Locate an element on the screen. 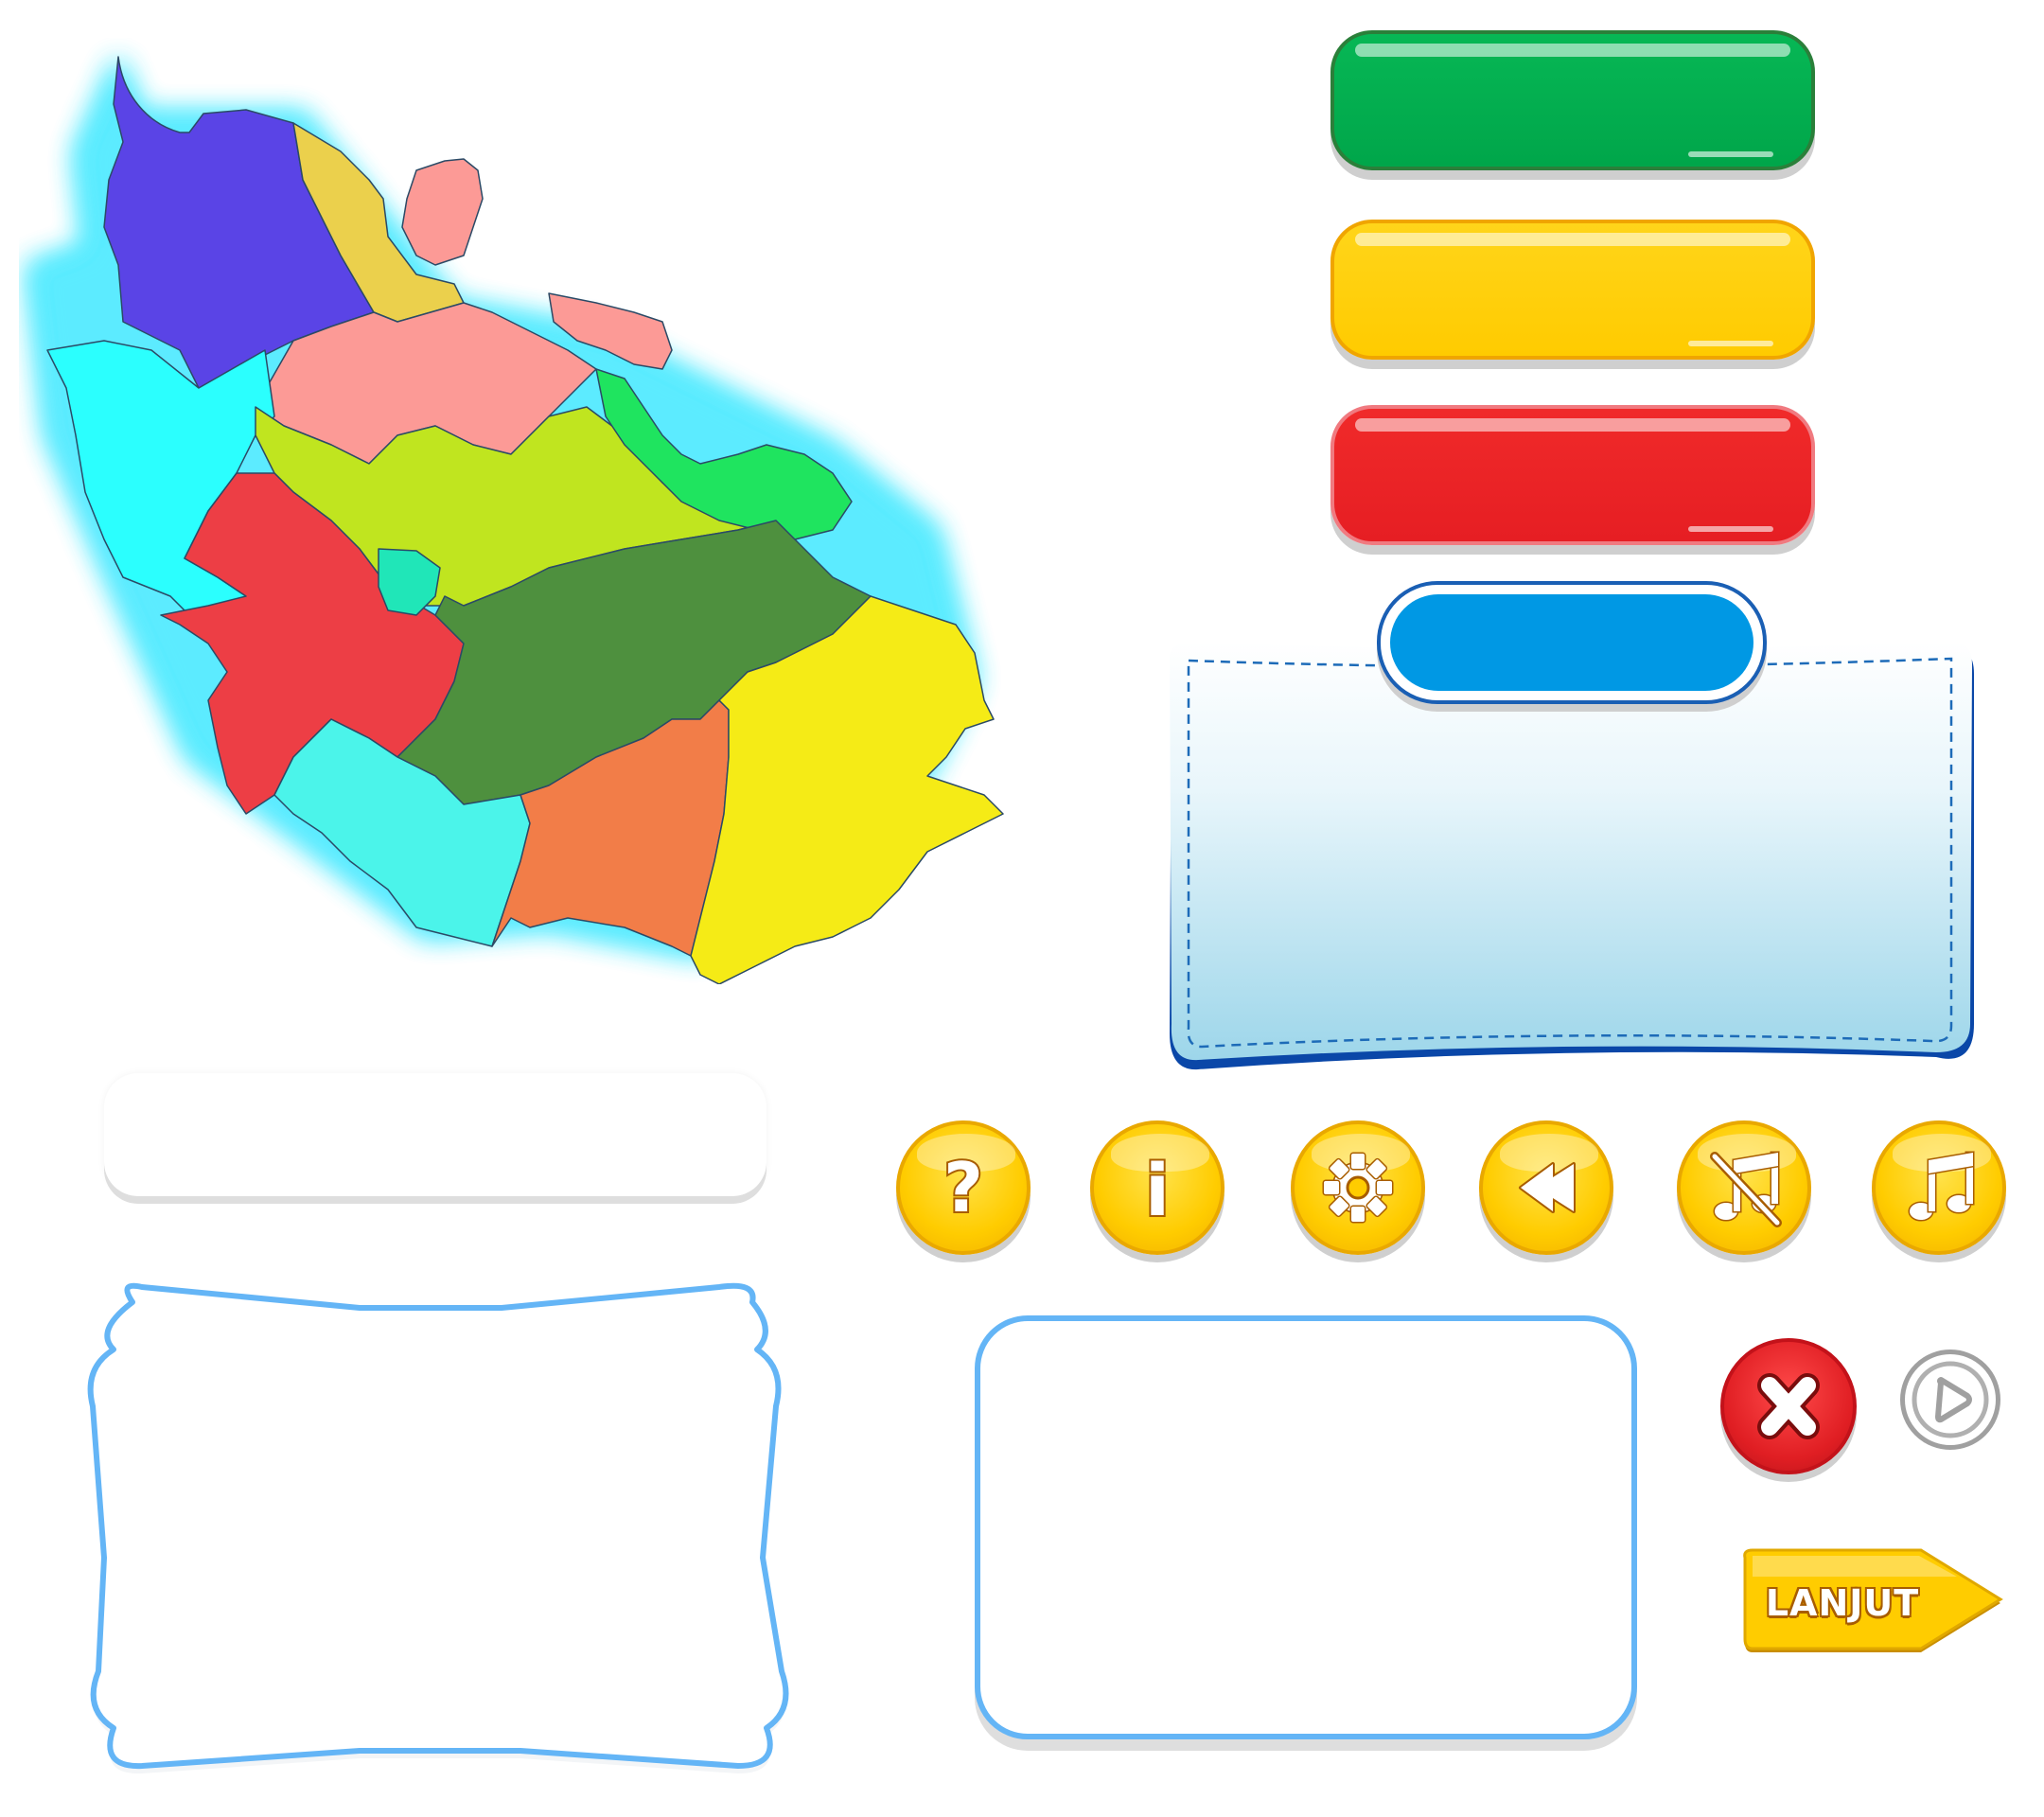  play-icon is located at coordinates (1950, 1399).